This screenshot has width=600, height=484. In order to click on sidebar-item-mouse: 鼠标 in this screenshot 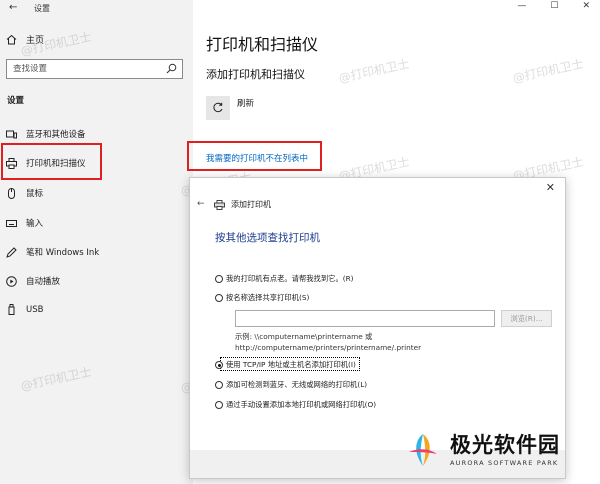, I will do `click(24, 193)`.